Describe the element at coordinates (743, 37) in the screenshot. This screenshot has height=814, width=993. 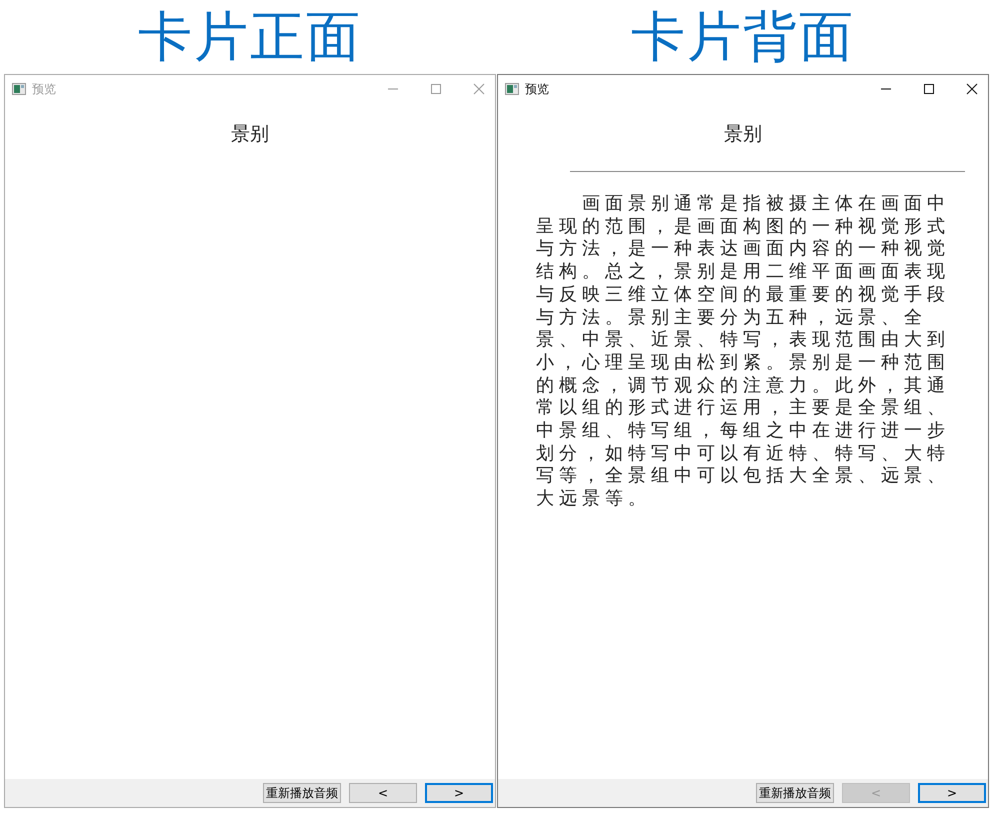
I see `card-caption: 卡片背面` at that location.